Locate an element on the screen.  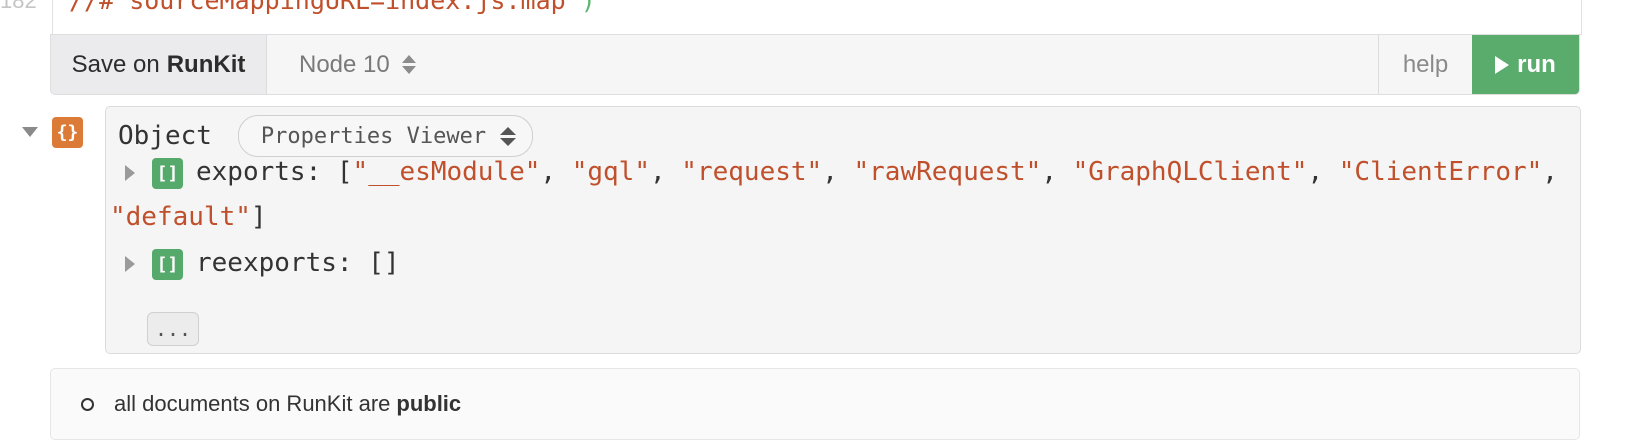
property-key: reexports is located at coordinates (266, 263).